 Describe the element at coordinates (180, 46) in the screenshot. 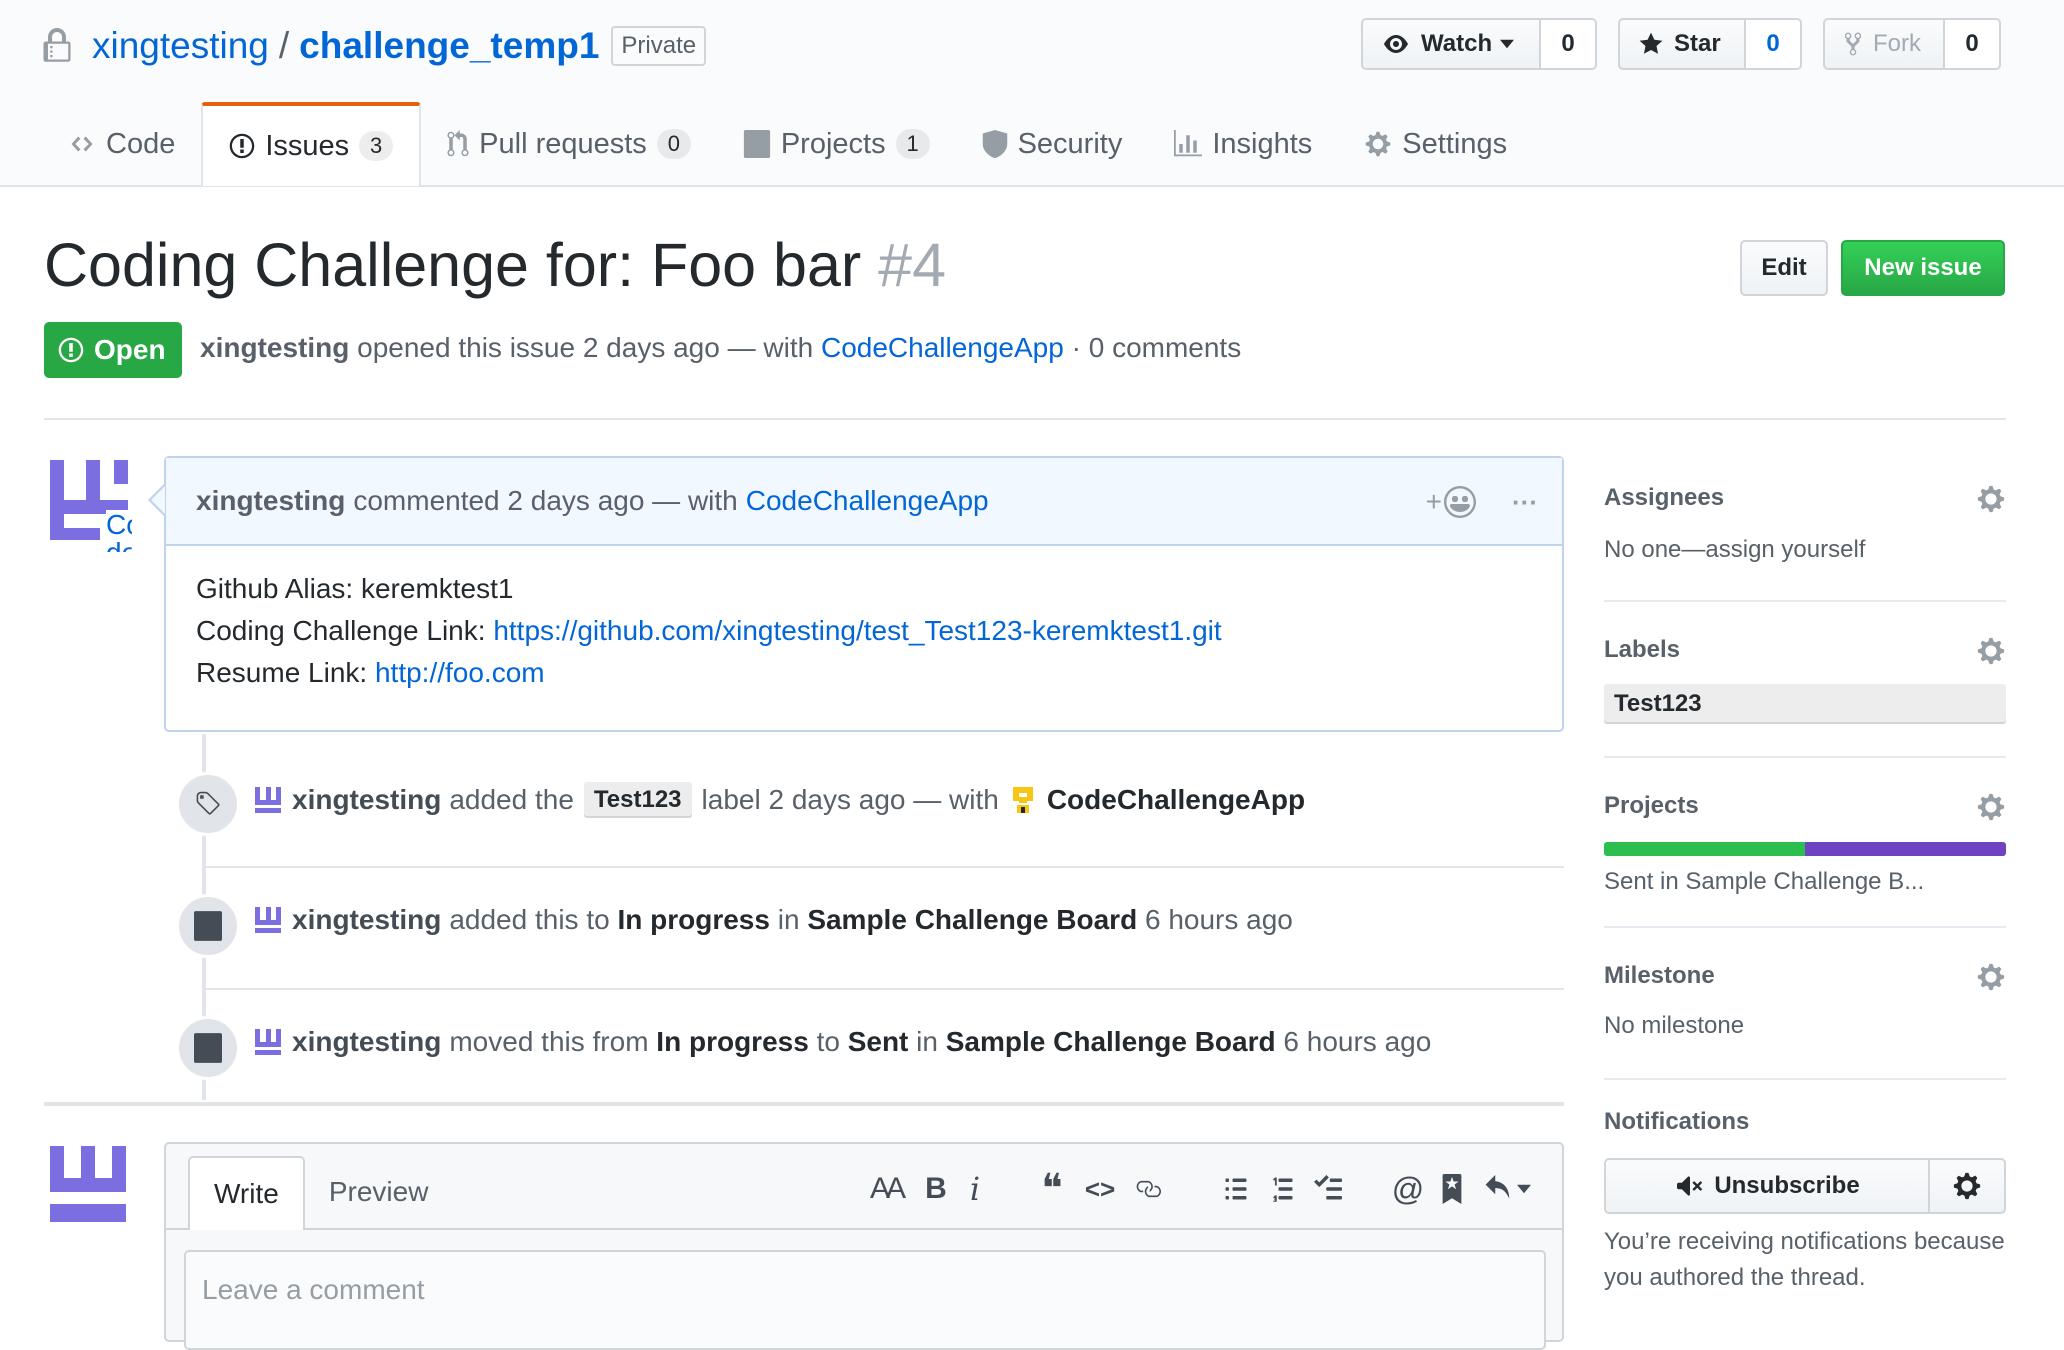

I see `repo-owner-link: xingtesting` at that location.